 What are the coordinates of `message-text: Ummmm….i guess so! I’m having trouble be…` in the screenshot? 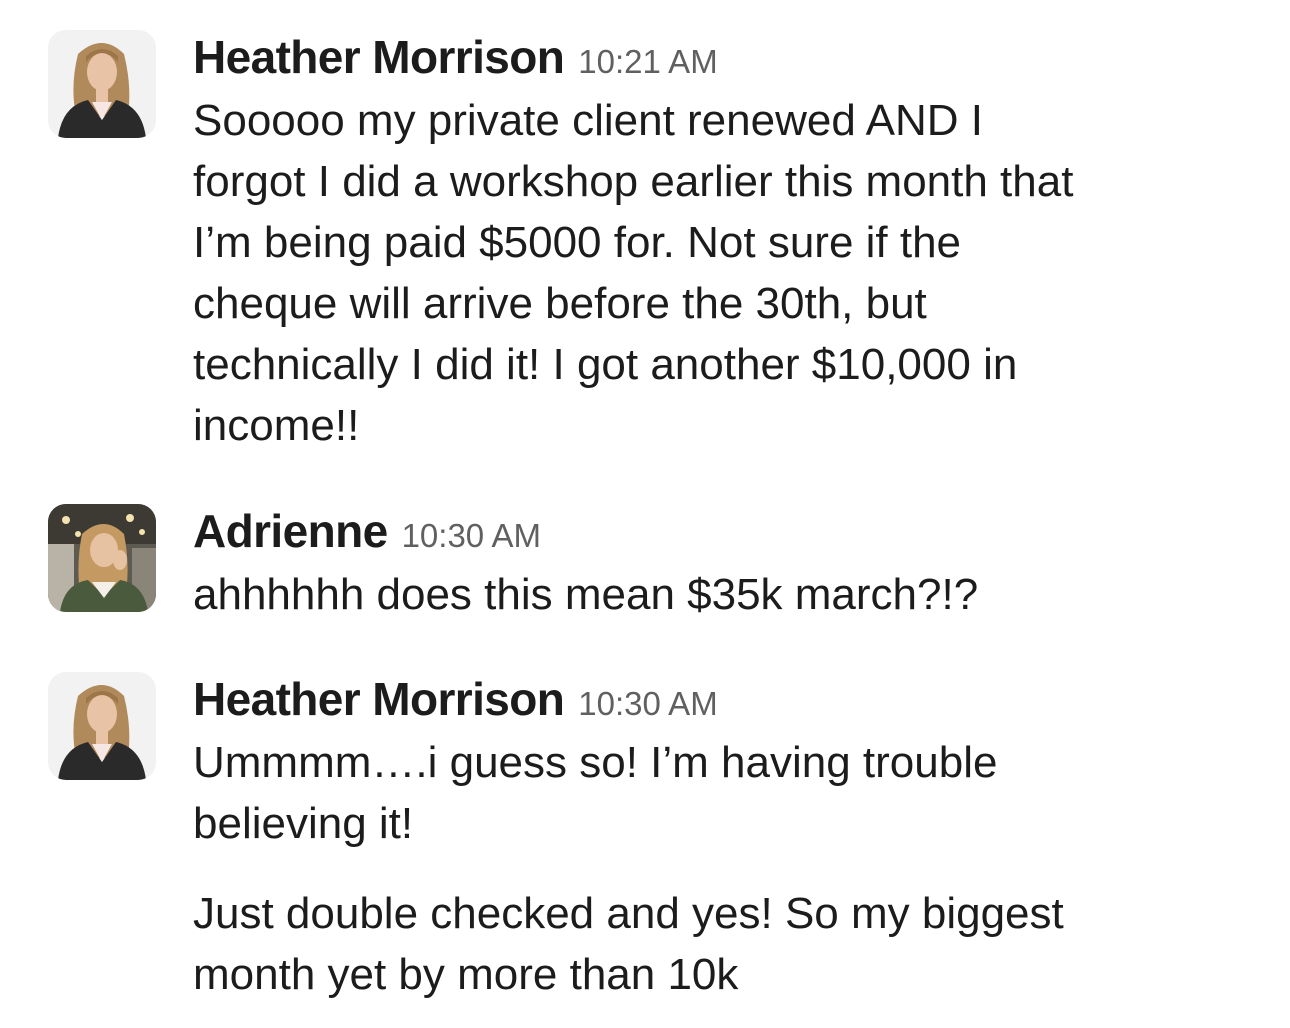 It's located at (595, 793).